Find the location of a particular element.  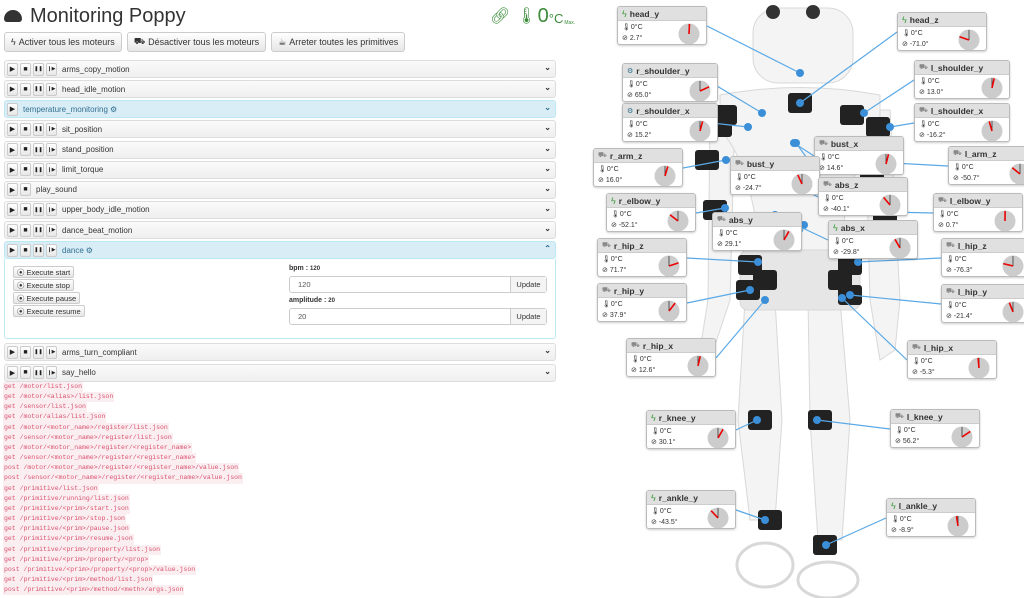

motor-card: ⚙ r_shoulder_y 🌡︎0°C ⊘ 65.0° is located at coordinates (670, 82).